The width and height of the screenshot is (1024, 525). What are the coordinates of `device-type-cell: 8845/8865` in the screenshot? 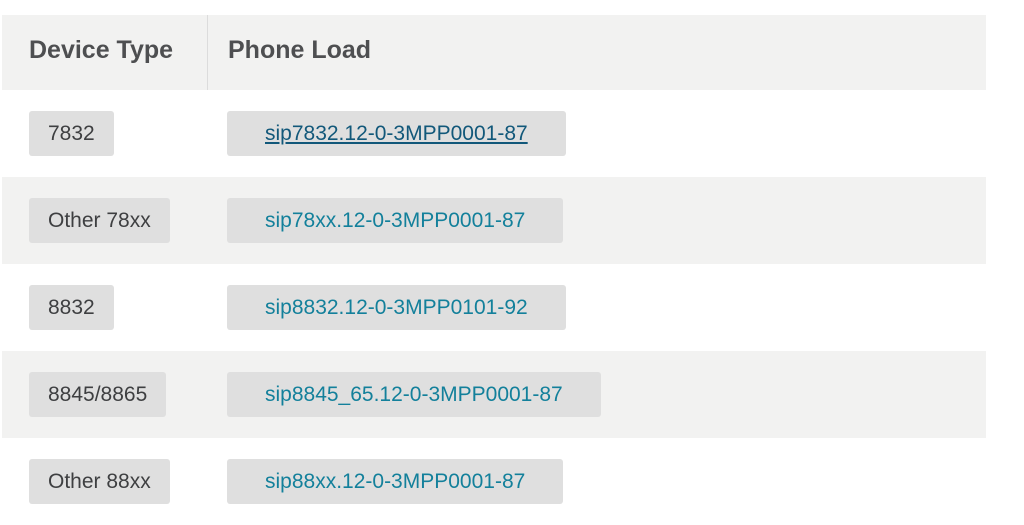 It's located at (98, 394).